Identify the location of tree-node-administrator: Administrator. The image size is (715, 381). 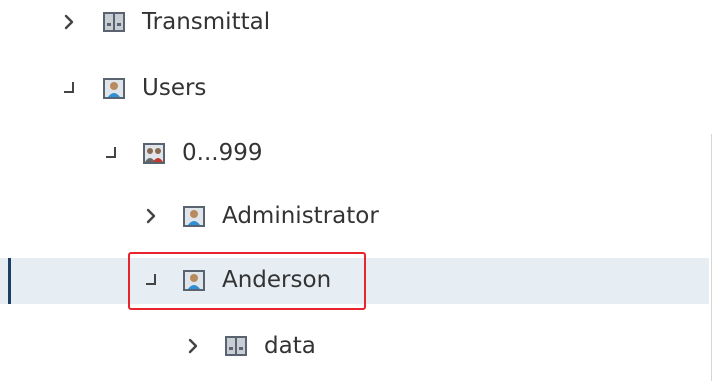
(354, 217).